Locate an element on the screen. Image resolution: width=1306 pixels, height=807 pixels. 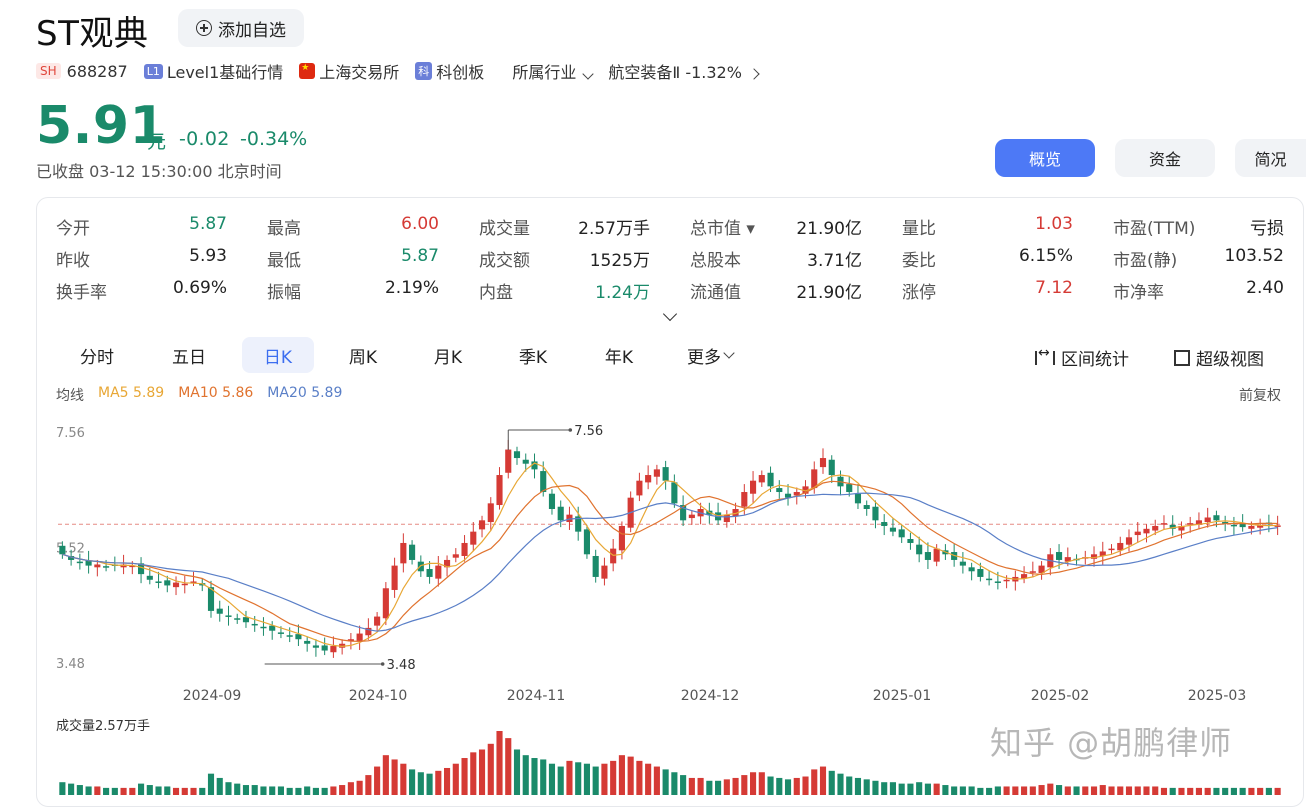
x-tick-label: 2025-01 is located at coordinates (902, 696).